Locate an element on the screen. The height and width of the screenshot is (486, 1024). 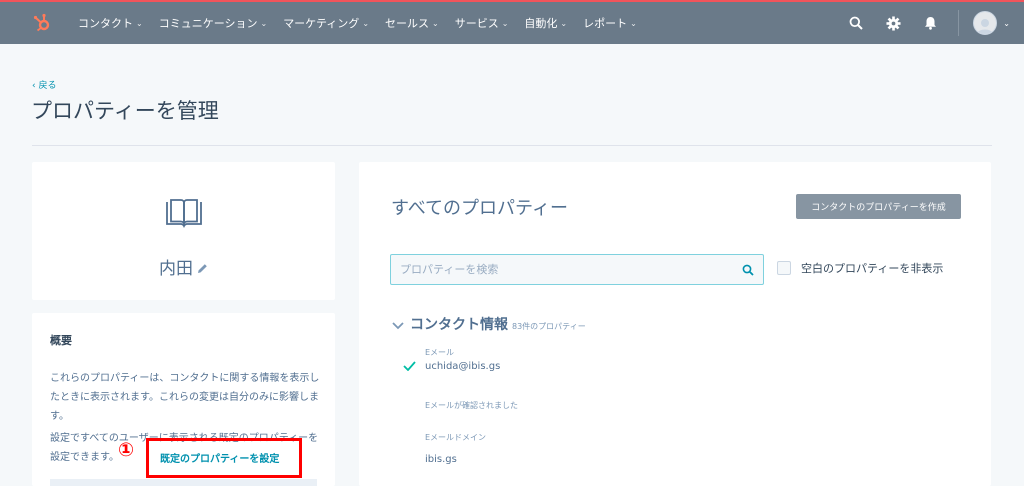
property-label: Eメール is located at coordinates (440, 352).